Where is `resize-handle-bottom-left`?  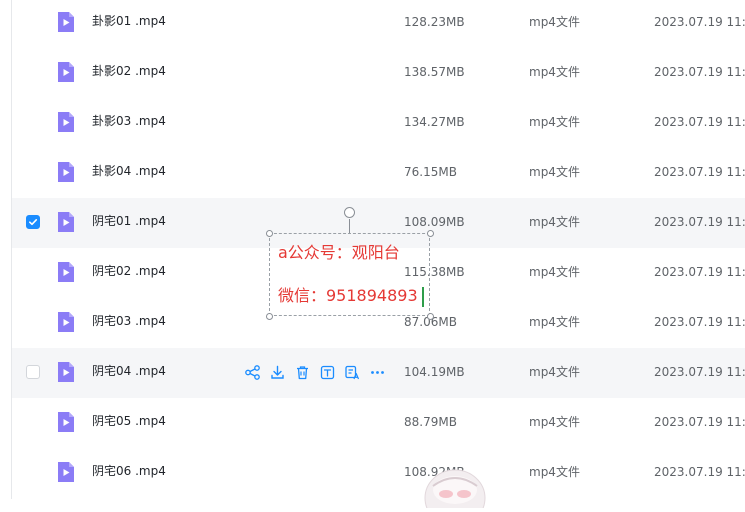 resize-handle-bottom-left is located at coordinates (269, 316).